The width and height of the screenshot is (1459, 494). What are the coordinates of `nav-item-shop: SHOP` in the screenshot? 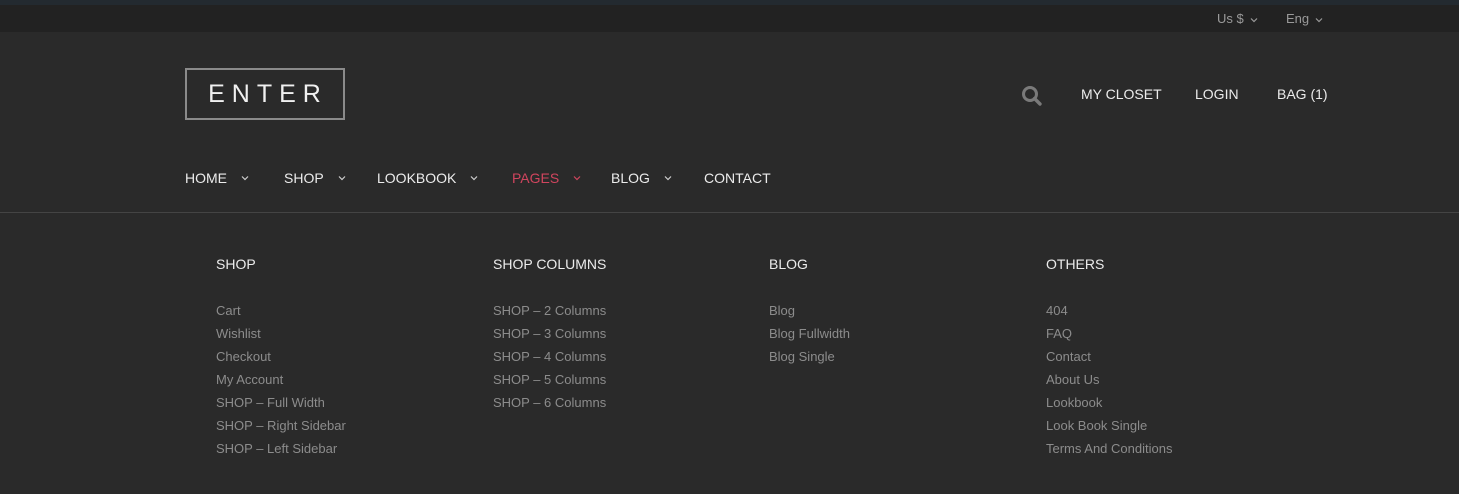 It's located at (315, 178).